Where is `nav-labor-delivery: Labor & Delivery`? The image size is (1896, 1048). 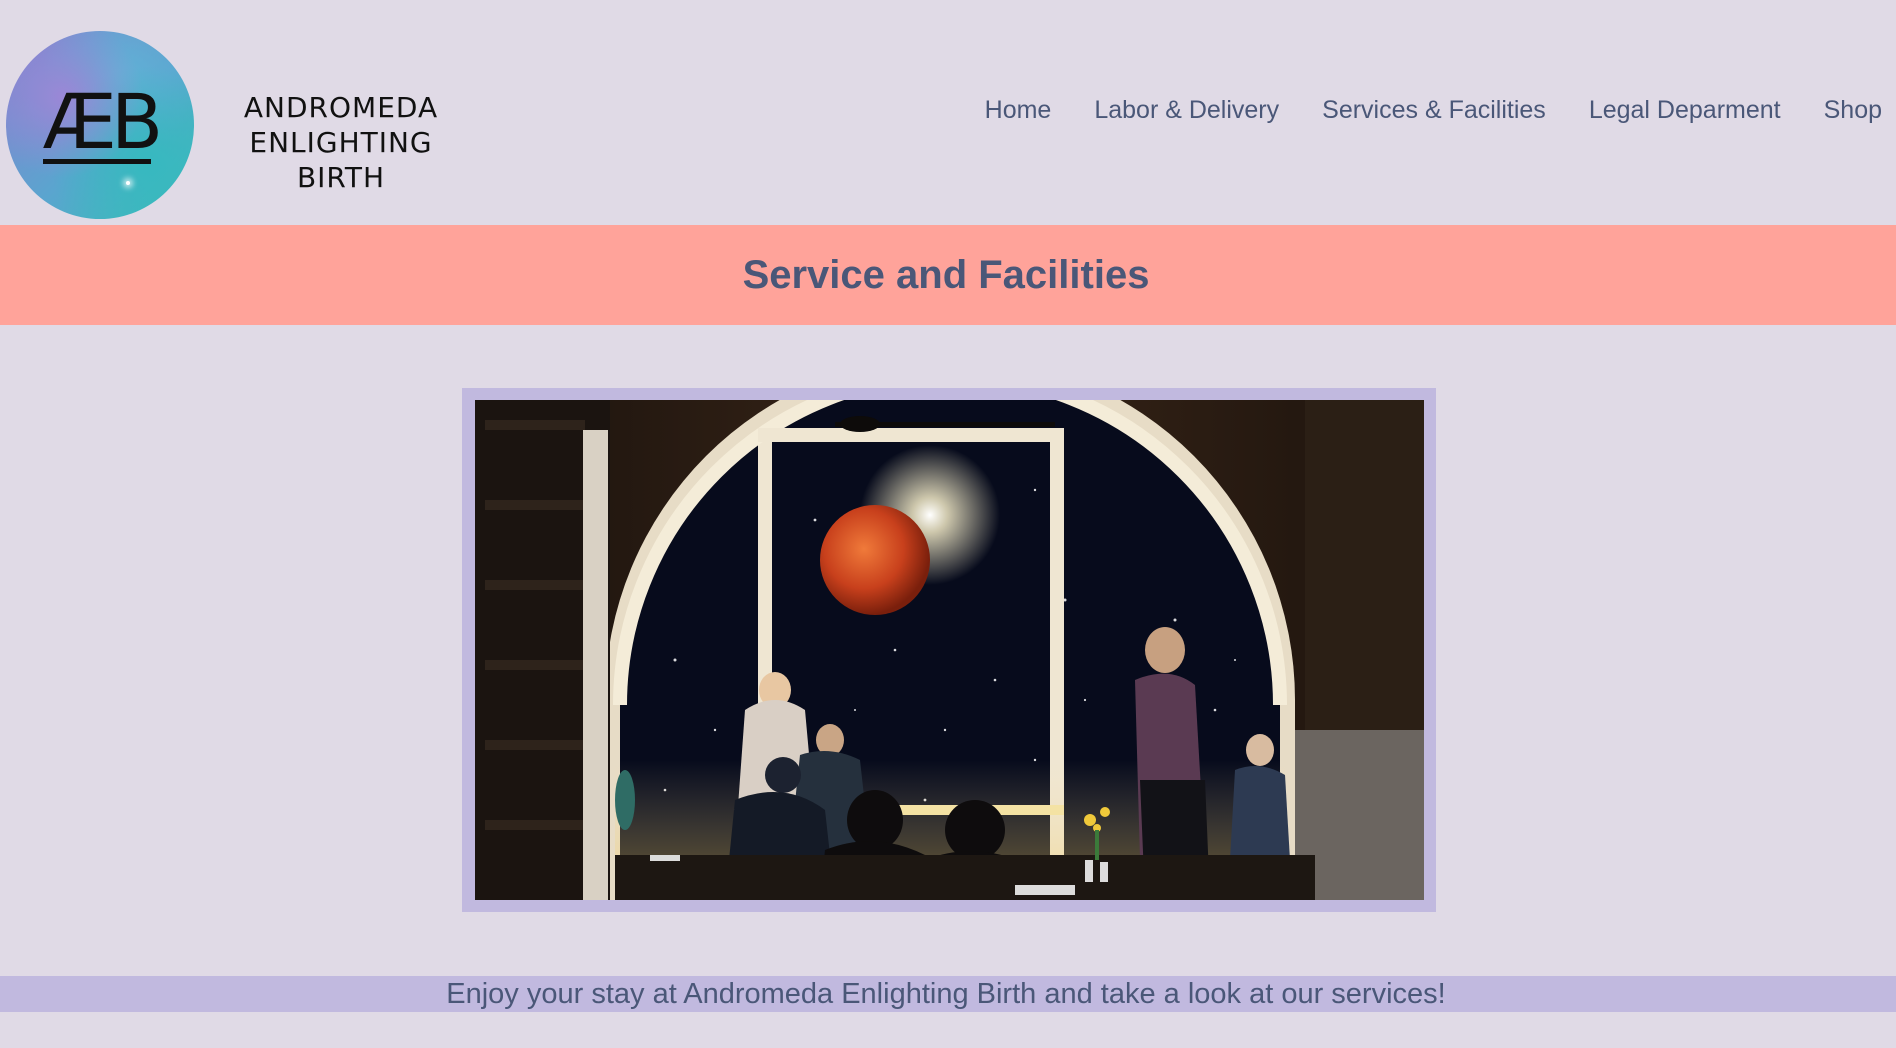
nav-labor-delivery: Labor & Delivery is located at coordinates (1186, 110).